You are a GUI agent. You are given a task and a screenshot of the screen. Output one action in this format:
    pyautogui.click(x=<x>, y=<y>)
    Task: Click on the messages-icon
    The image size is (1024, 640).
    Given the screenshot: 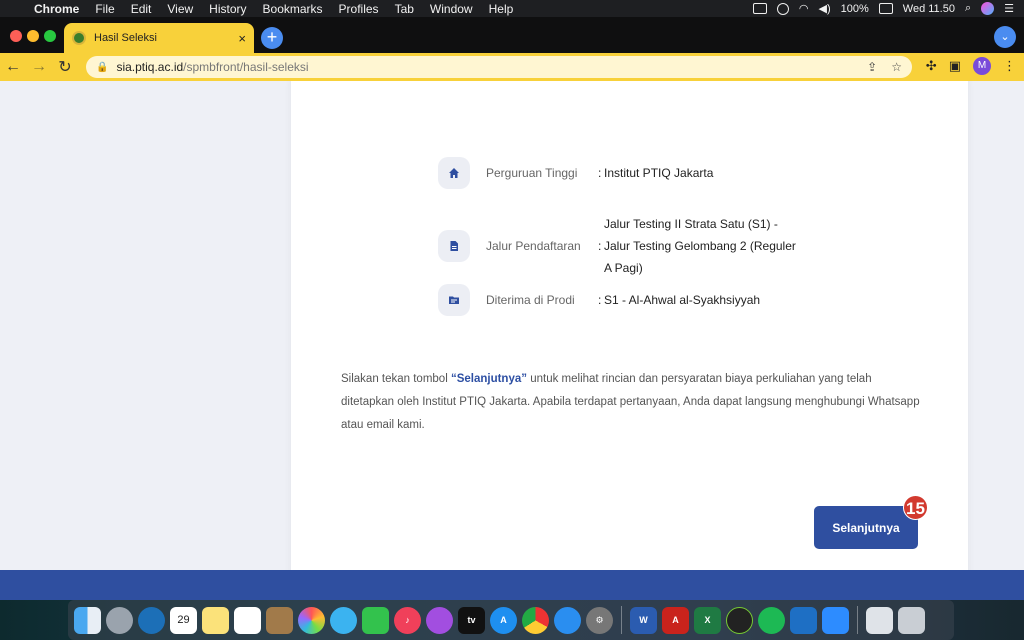 What is the action you would take?
    pyautogui.click(x=343, y=620)
    